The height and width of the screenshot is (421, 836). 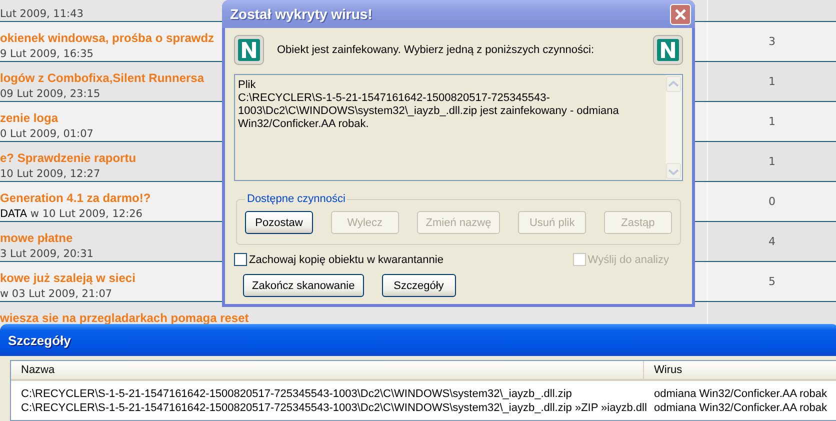 I want to click on topic-title: e? Sprawdzenie raportu, so click(x=68, y=158).